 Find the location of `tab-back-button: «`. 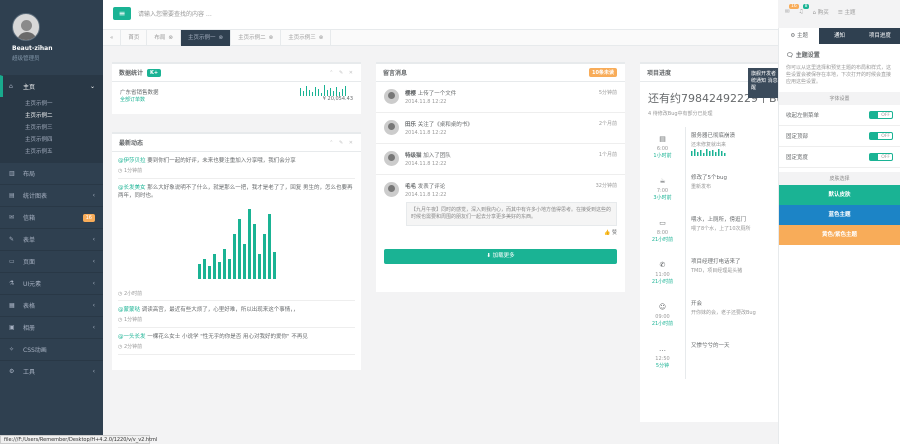

tab-back-button: « is located at coordinates (112, 37).